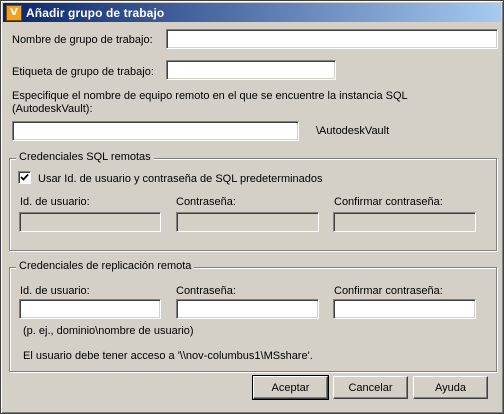 Image resolution: width=504 pixels, height=414 pixels. What do you see at coordinates (450, 387) in the screenshot?
I see `help-button: Ayuda` at bounding box center [450, 387].